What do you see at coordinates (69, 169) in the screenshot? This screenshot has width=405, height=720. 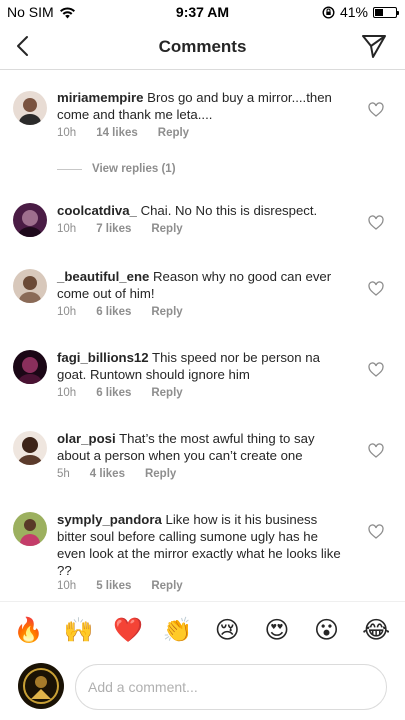 I see `divider` at bounding box center [69, 169].